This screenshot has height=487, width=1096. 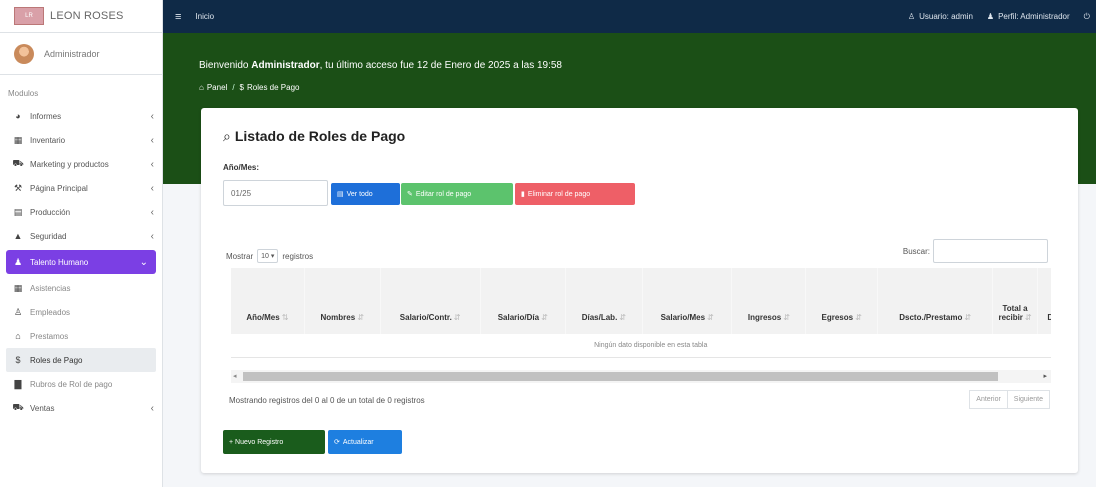 What do you see at coordinates (178, 17) in the screenshot?
I see `hamburger-icon: ≡` at bounding box center [178, 17].